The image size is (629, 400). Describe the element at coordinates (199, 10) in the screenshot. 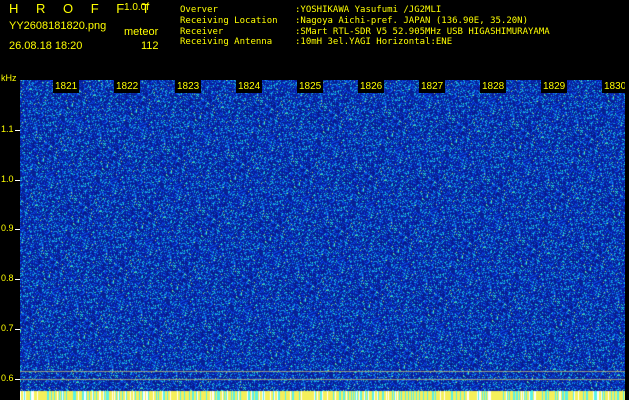

I see `observer-label: Overver` at that location.